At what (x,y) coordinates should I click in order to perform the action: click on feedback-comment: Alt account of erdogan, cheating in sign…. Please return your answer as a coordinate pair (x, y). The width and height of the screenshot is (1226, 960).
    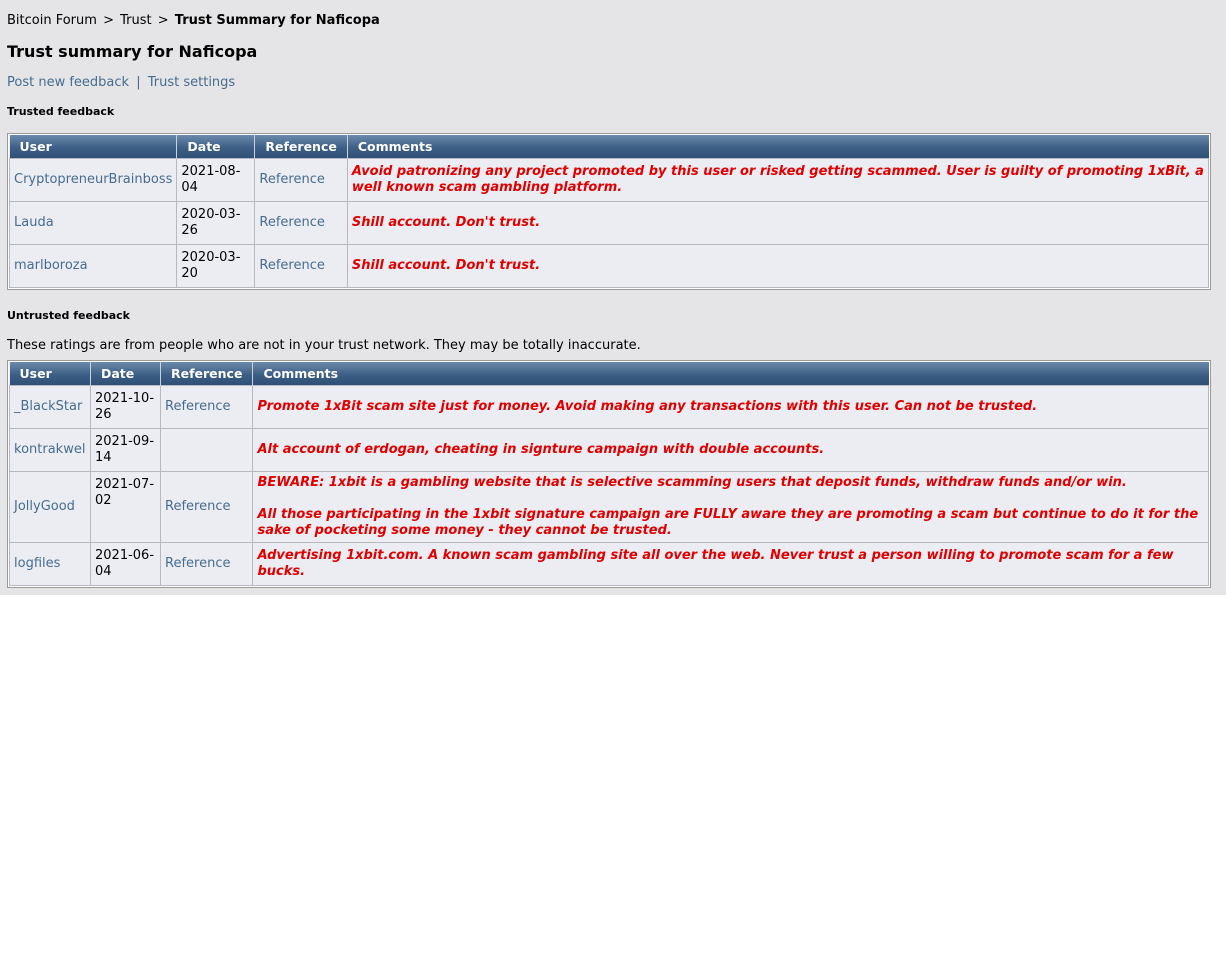
    Looking at the image, I should click on (730, 450).